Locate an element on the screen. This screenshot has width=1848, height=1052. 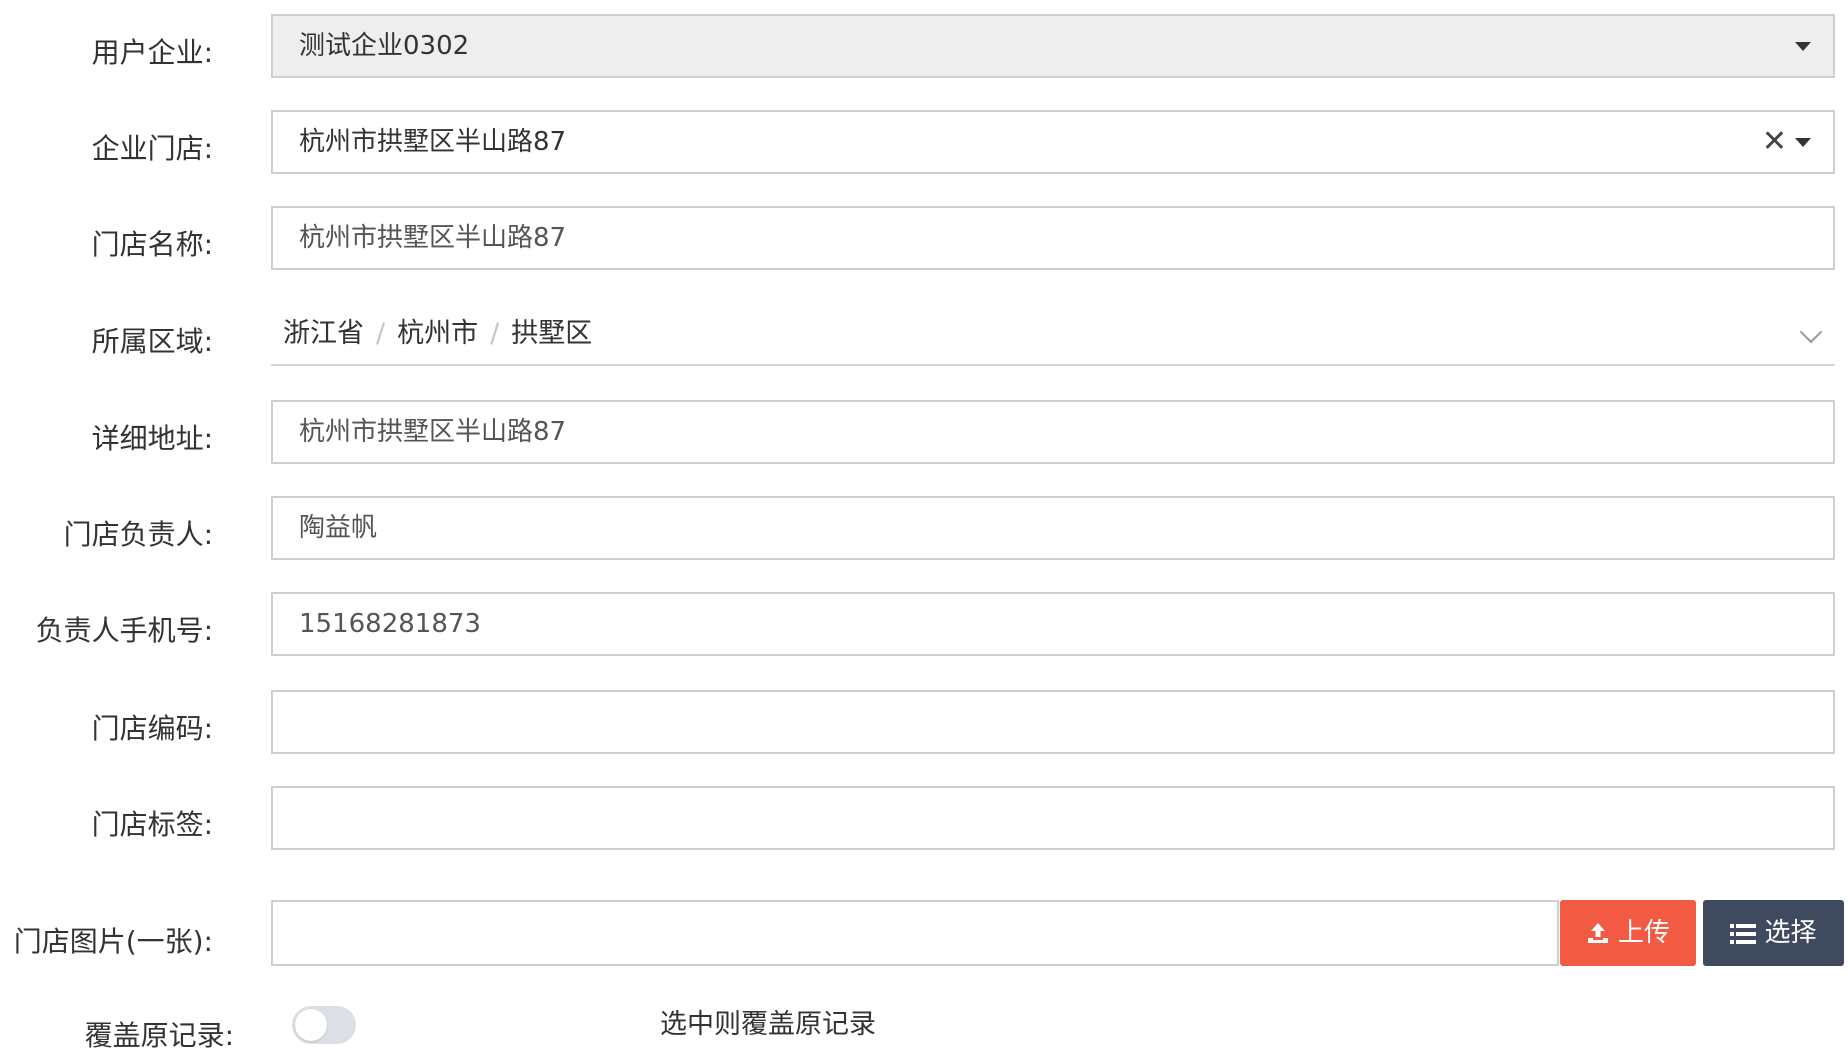
row-store: 企业门店: 杭州市拱墅区半山路87 ✕ is located at coordinates (924, 143).